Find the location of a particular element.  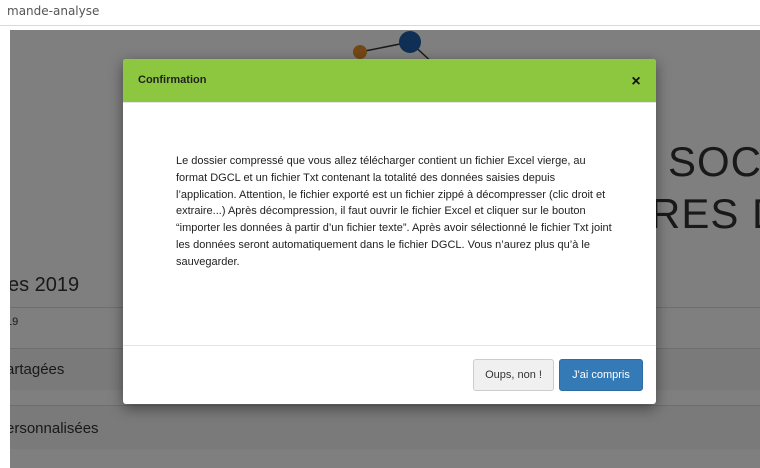

dialog-footer: Oups, non ! J'ai compris is located at coordinates (389, 375).